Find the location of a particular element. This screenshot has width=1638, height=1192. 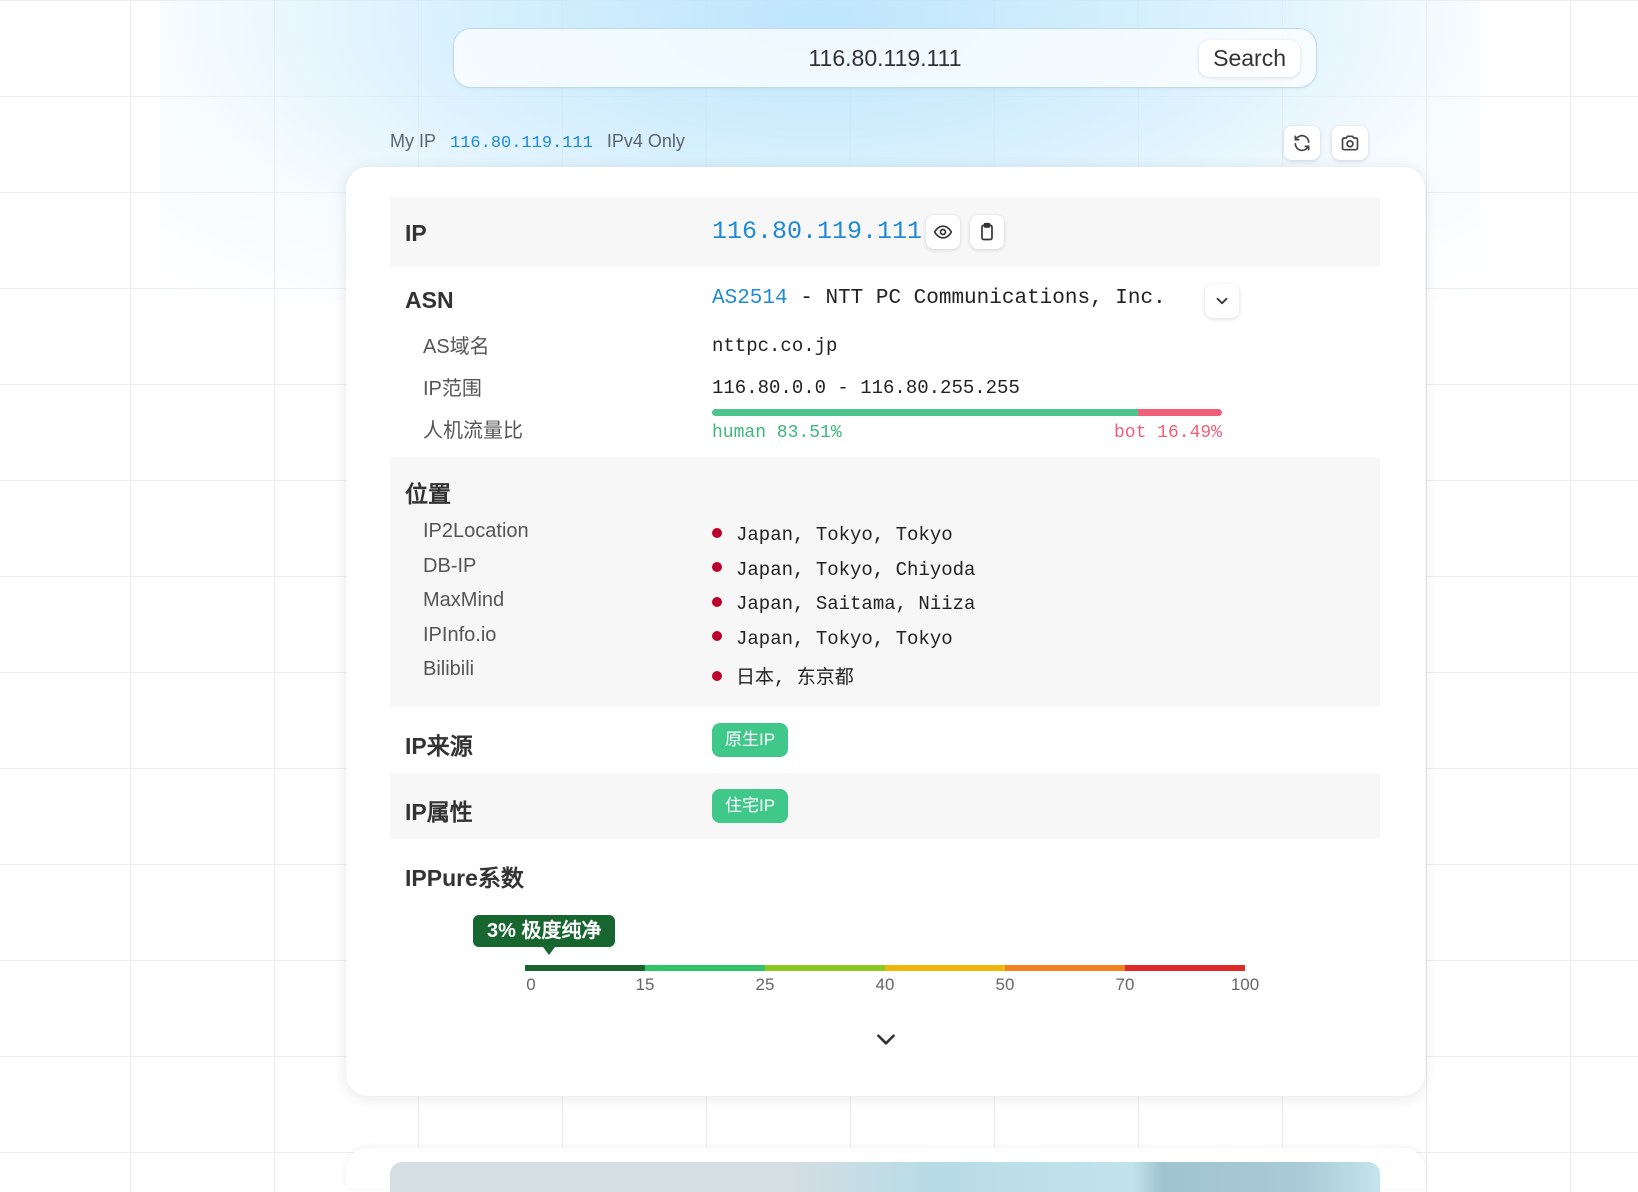

asn-value: AS2514 - NTT PC Communications, Inc. is located at coordinates (939, 298).